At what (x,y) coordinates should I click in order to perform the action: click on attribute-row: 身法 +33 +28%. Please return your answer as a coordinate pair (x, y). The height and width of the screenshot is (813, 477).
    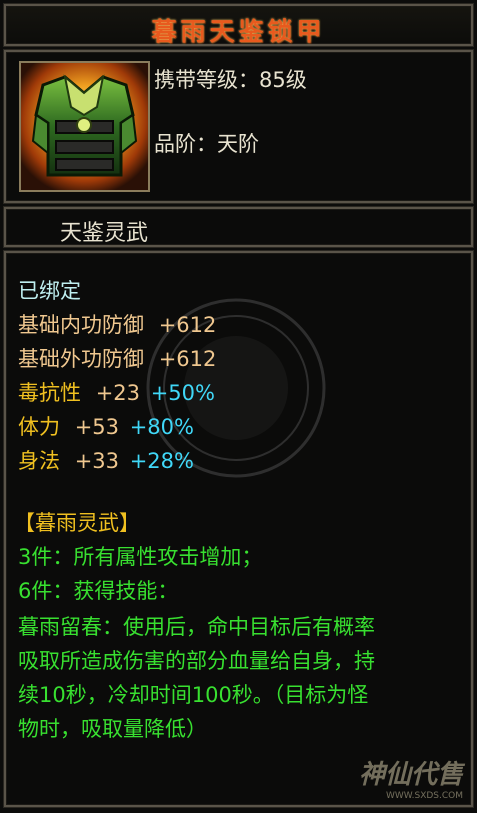
    Looking at the image, I should click on (106, 460).